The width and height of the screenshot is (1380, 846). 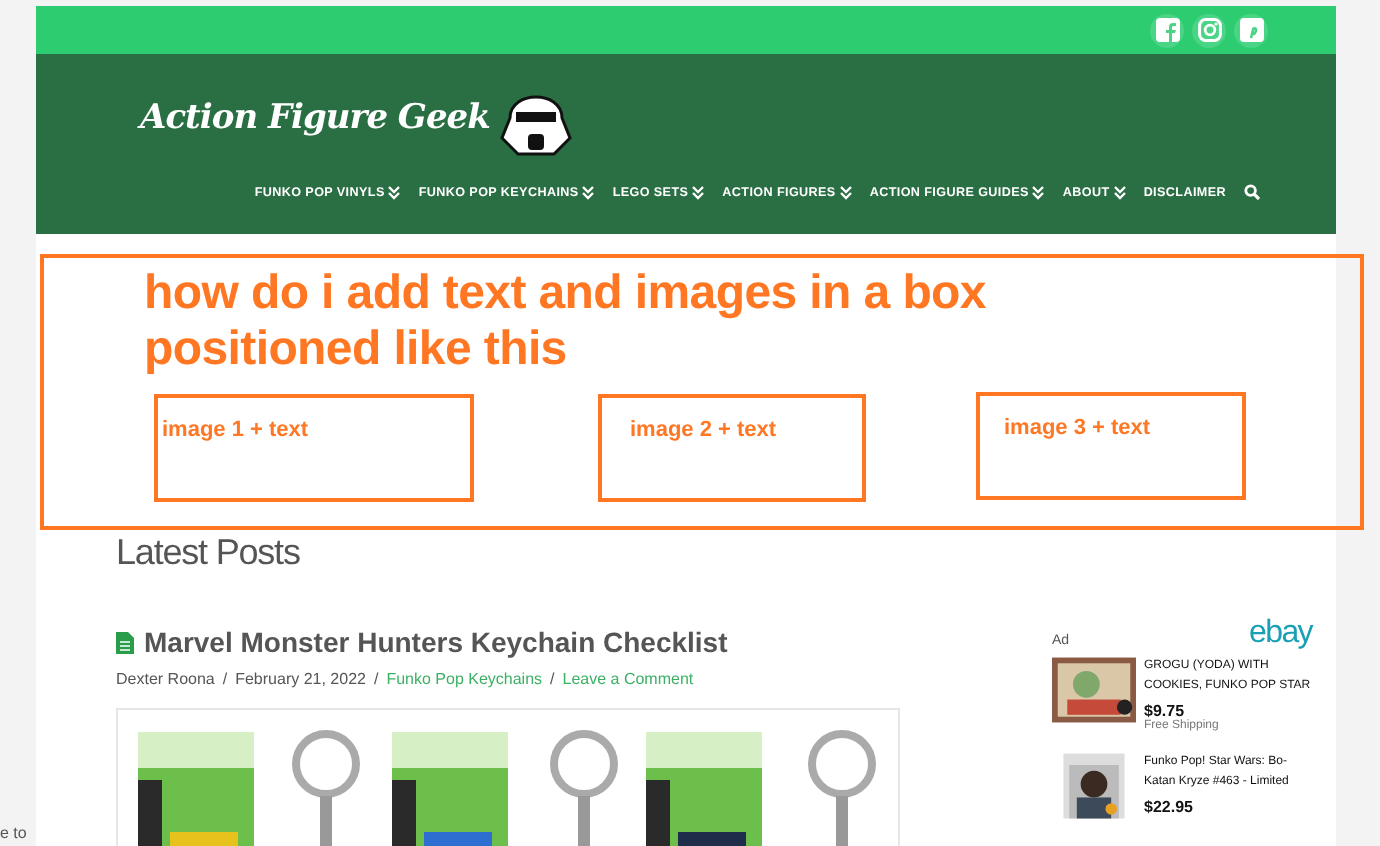 What do you see at coordinates (1169, 807) in the screenshot?
I see `product-price: $22.95` at bounding box center [1169, 807].